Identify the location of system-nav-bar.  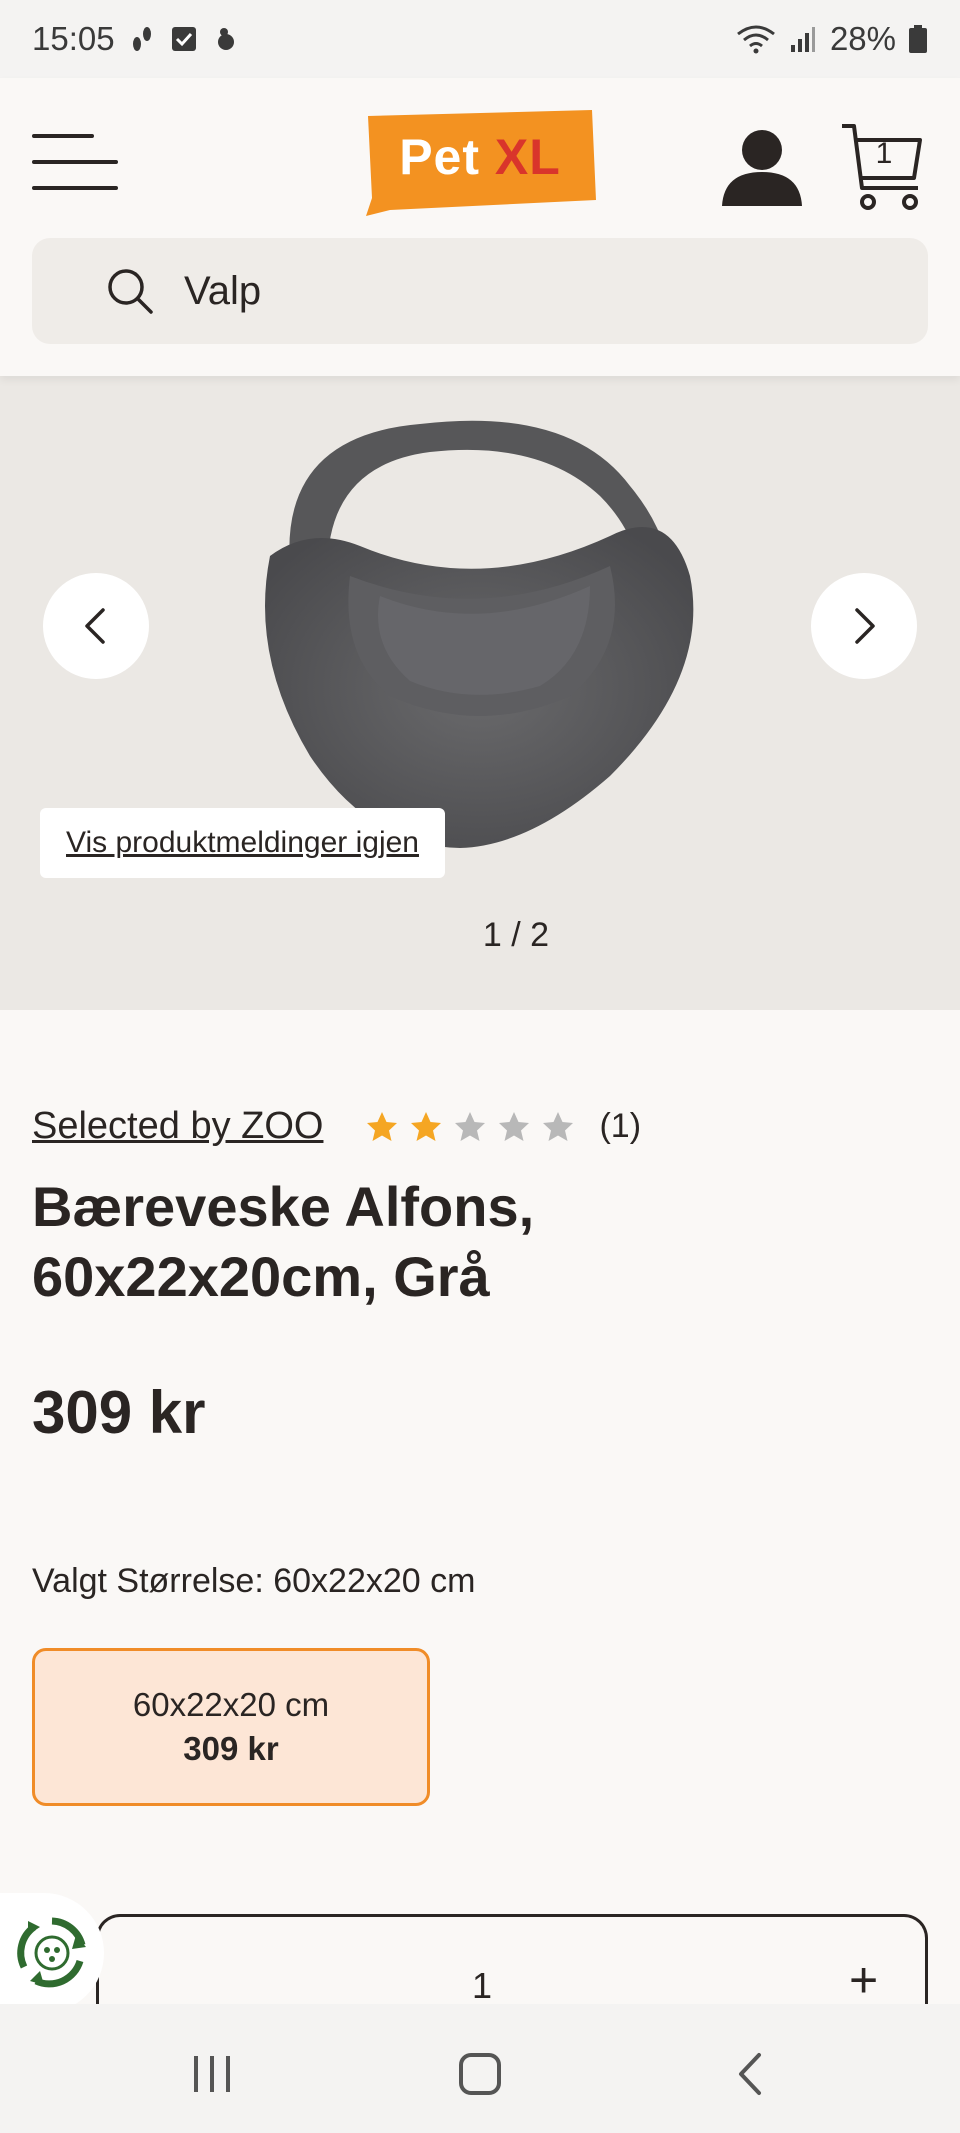
(480, 2068).